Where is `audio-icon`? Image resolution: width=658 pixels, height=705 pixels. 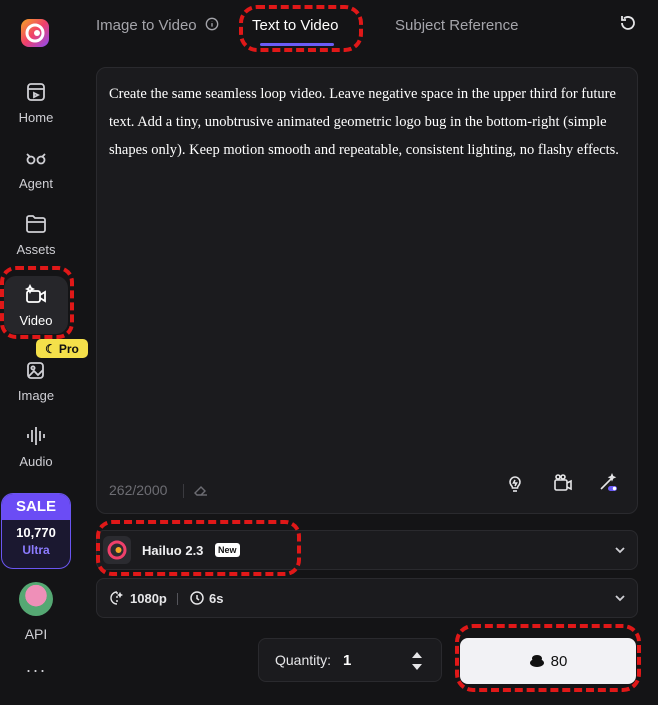
audio-icon is located at coordinates (36, 435).